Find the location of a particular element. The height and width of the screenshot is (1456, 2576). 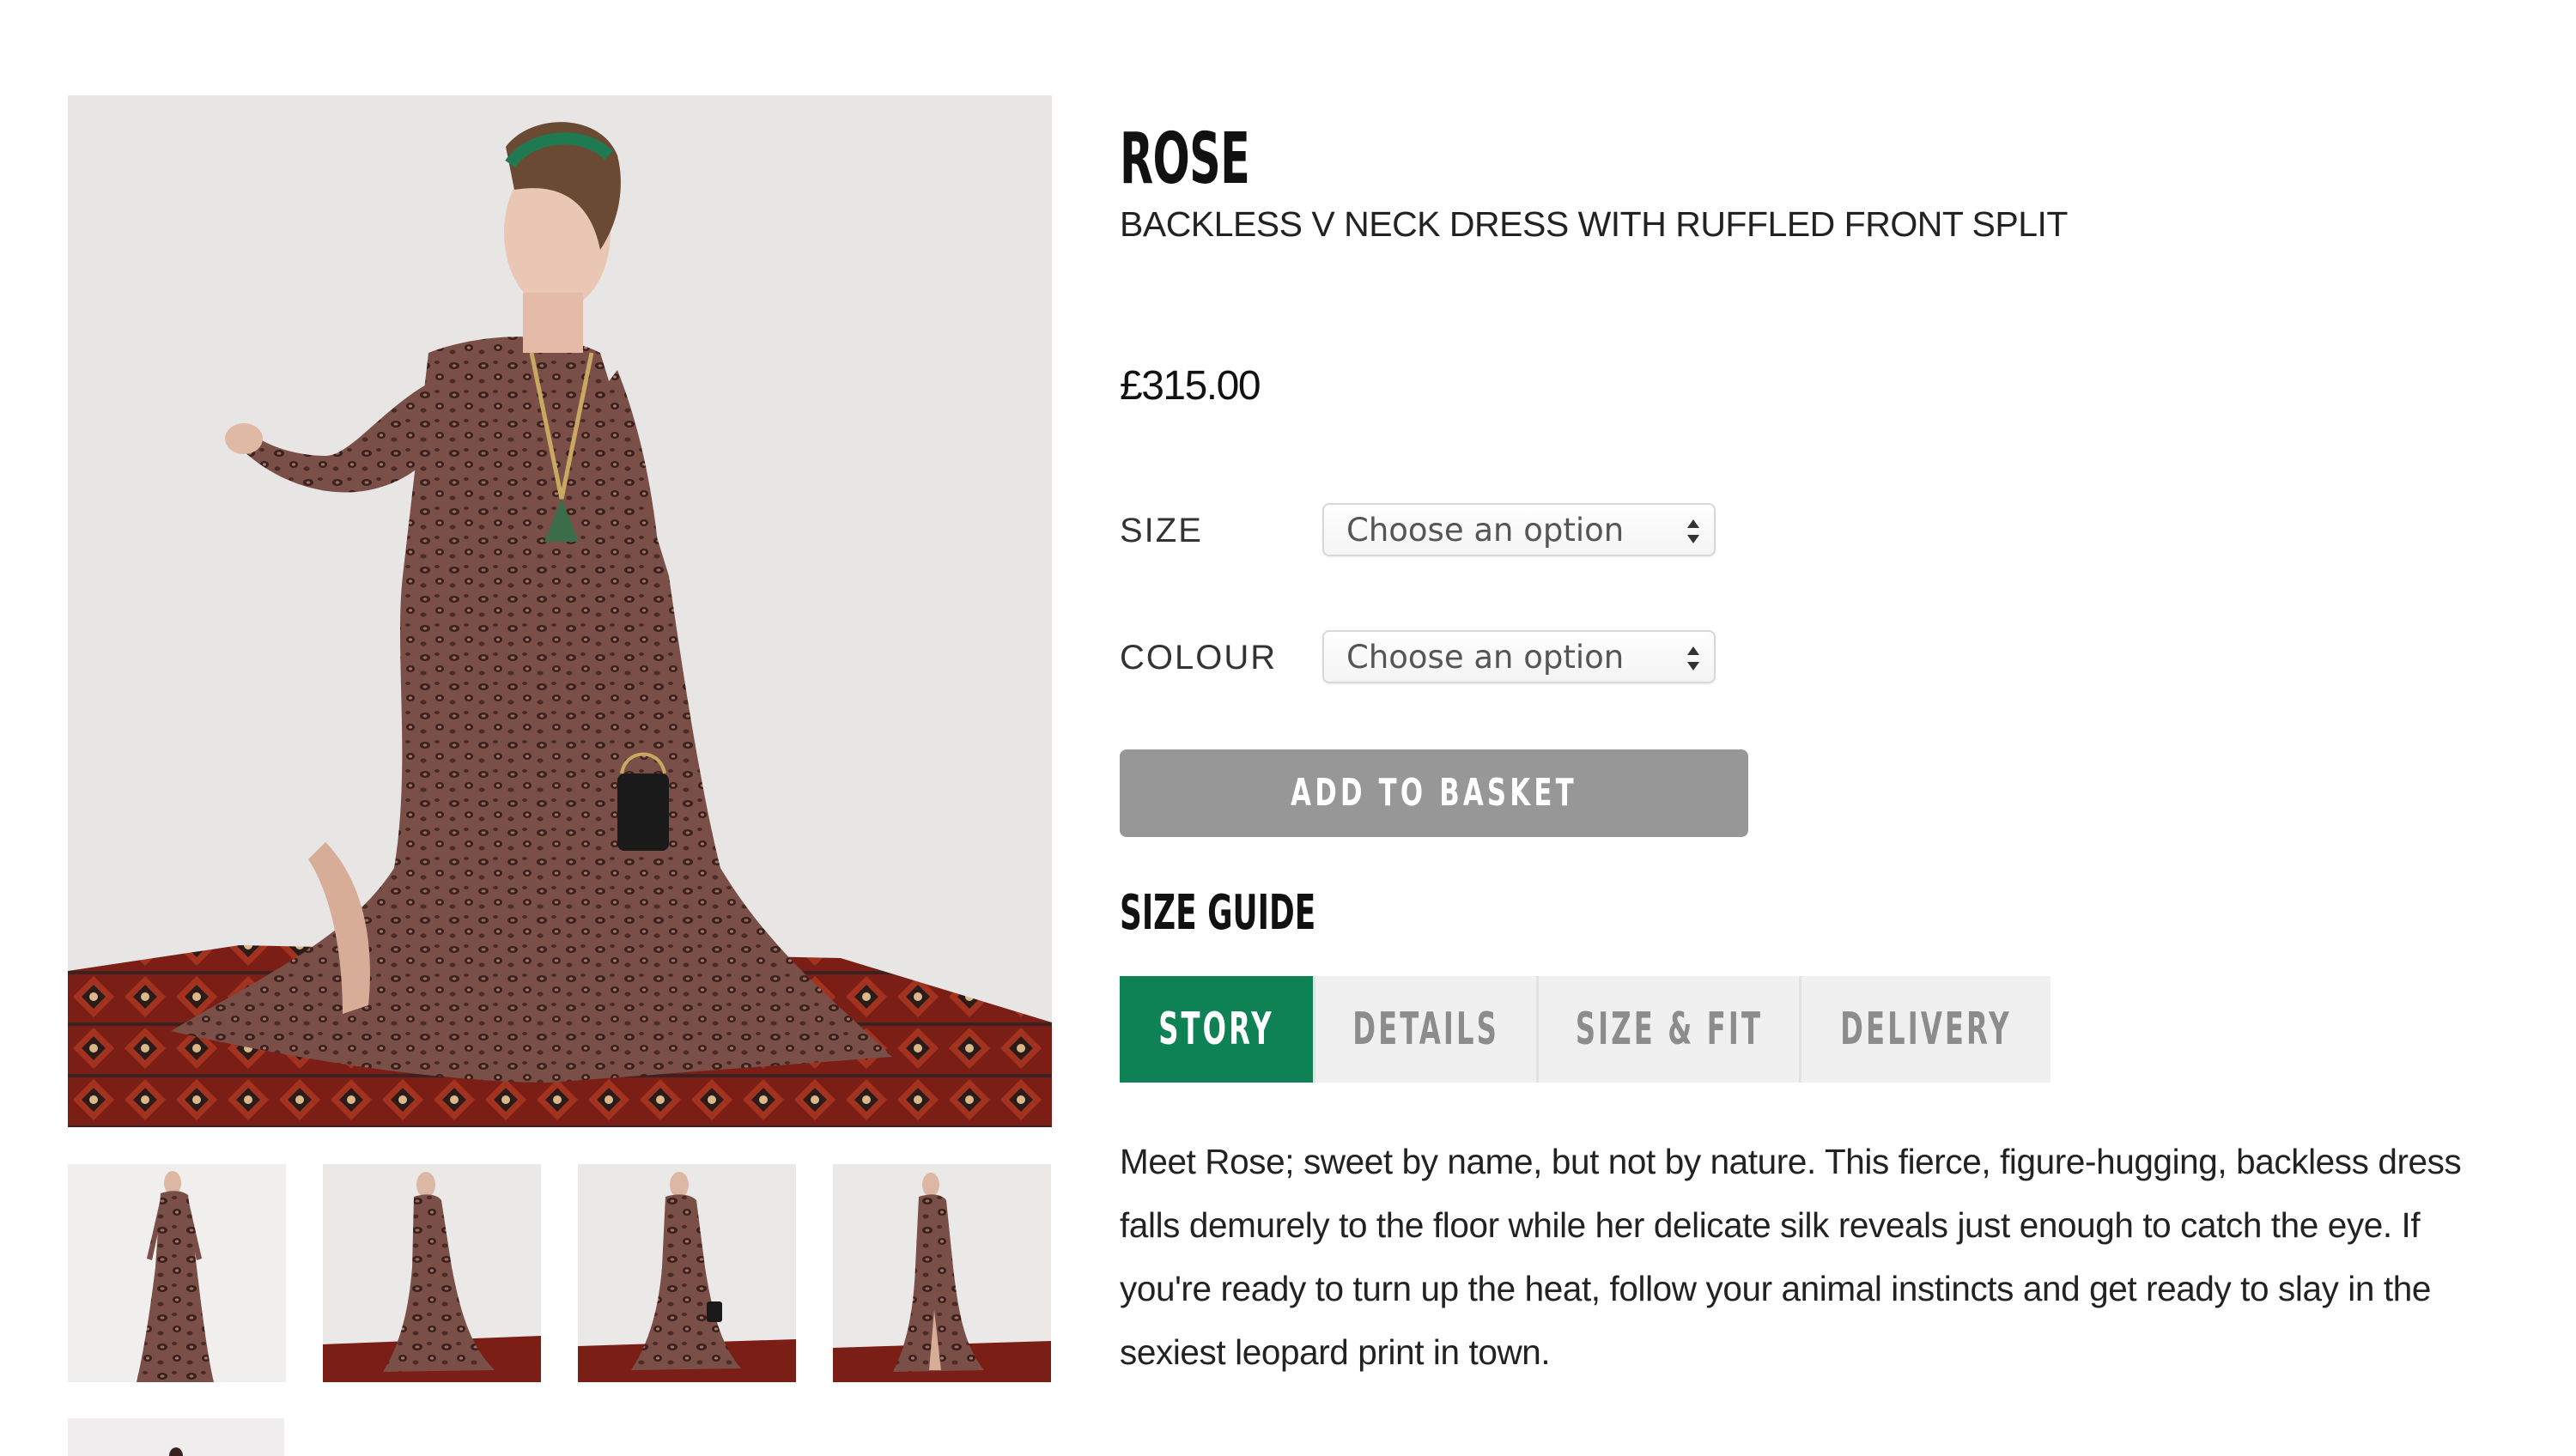

product-info-tabs: STORY DETAILS SIZE & FIT DELIVERY is located at coordinates (1585, 1029).